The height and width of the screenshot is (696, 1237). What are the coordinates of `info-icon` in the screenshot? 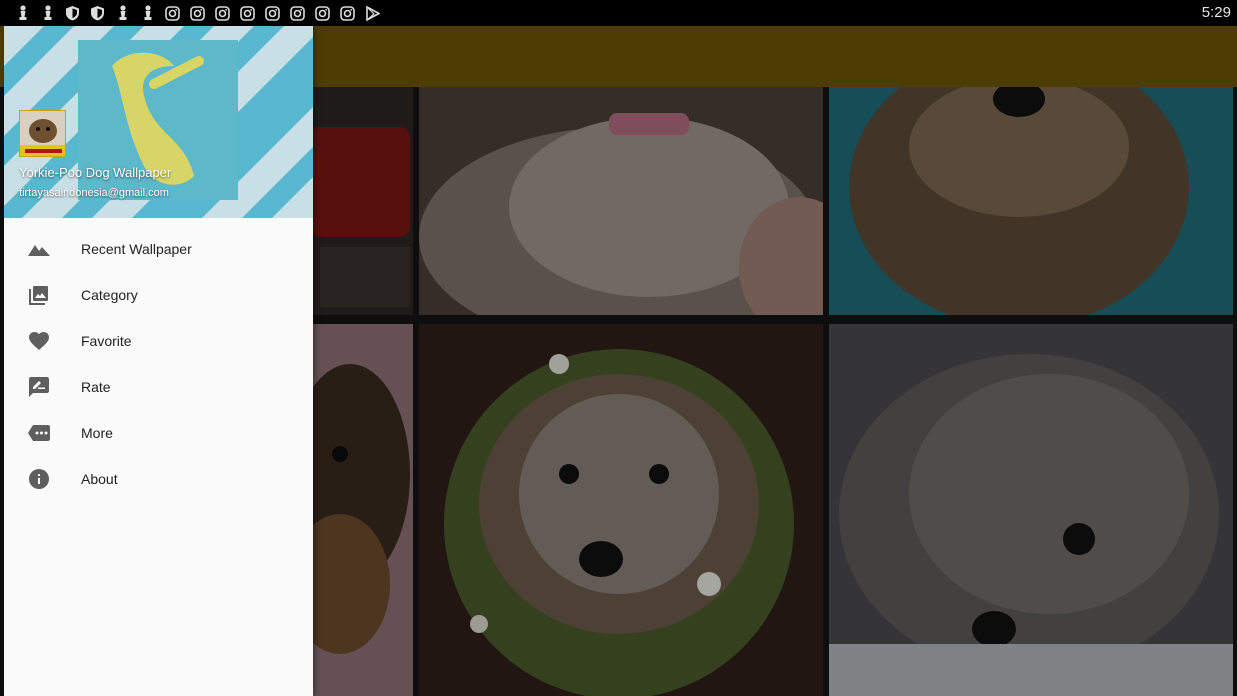 It's located at (39, 479).